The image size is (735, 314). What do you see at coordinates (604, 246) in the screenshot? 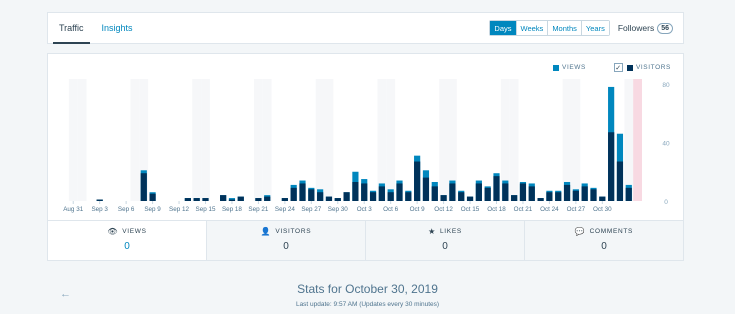
I see `stat-comments-value: 0` at bounding box center [604, 246].